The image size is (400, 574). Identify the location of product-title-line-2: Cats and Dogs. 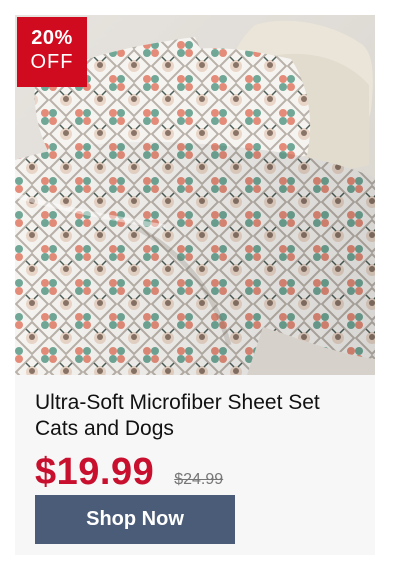
(104, 428).